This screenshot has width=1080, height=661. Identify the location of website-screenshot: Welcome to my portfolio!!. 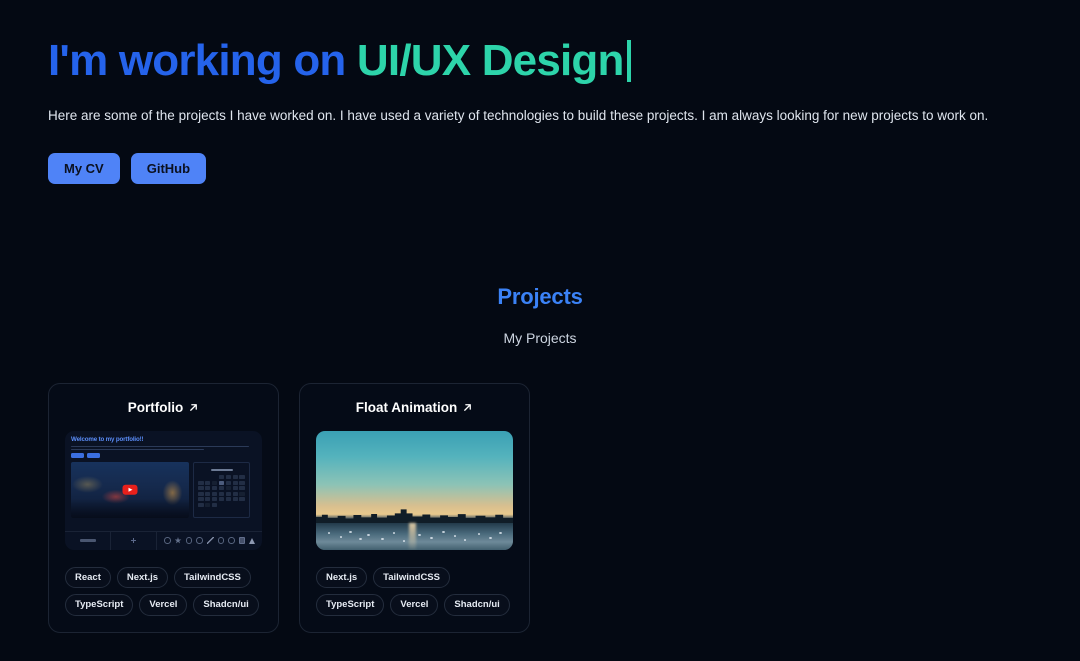
(163, 490).